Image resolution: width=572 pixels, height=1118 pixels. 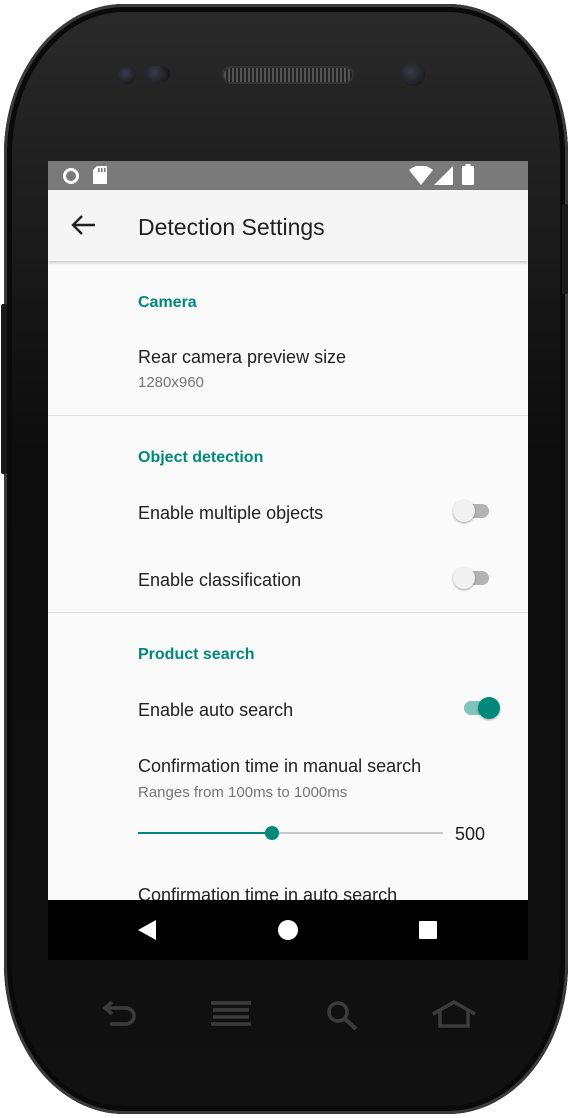 I want to click on pref-title: Confirmation time in manual search, so click(x=280, y=766).